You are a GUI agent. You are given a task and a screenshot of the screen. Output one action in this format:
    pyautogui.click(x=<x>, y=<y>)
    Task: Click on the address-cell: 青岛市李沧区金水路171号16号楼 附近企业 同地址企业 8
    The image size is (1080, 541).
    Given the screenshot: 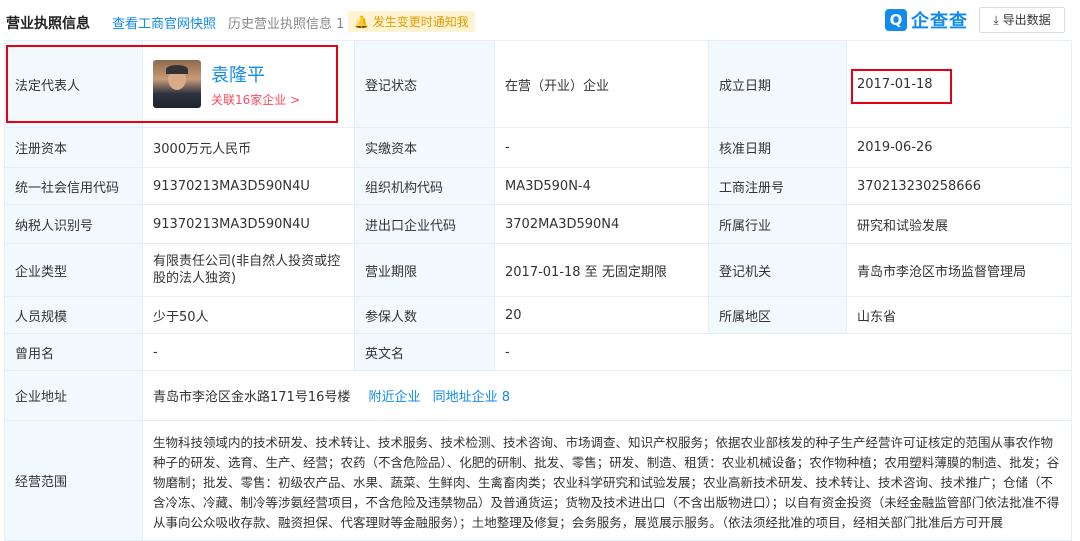 What is the action you would take?
    pyautogui.click(x=607, y=395)
    